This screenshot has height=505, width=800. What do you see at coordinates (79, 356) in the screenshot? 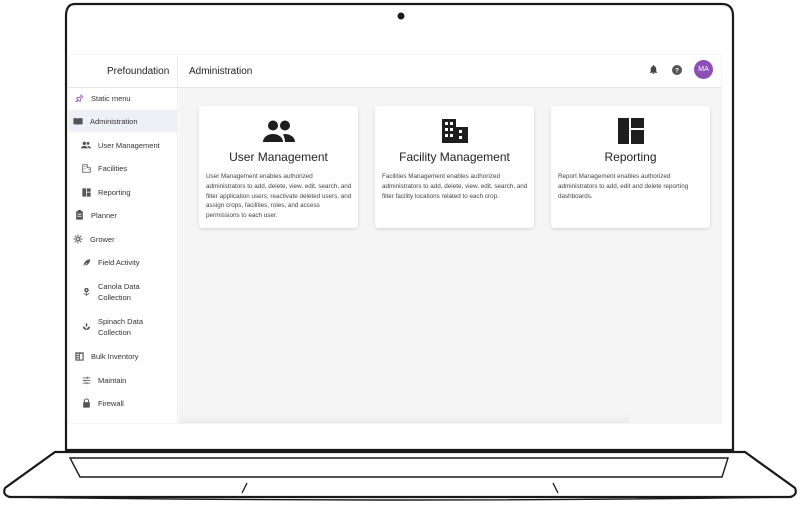
I see `inventory-icon` at bounding box center [79, 356].